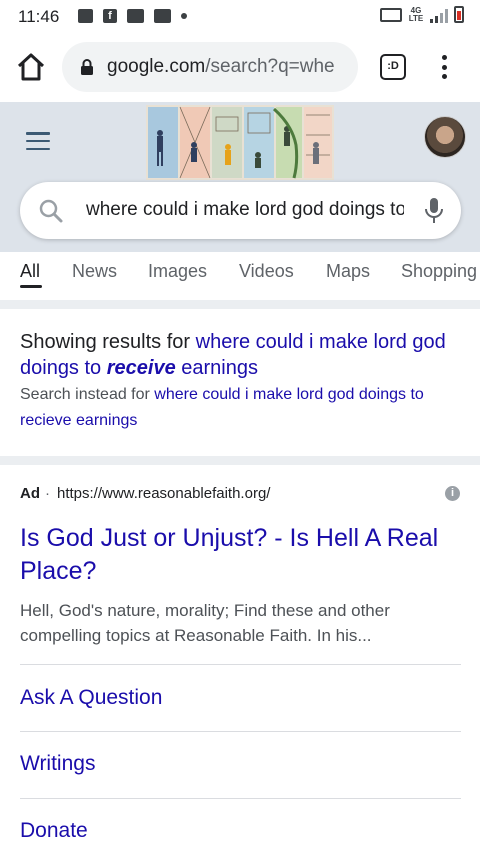 The height and width of the screenshot is (854, 480). What do you see at coordinates (391, 14) in the screenshot?
I see `vibrate-icon` at bounding box center [391, 14].